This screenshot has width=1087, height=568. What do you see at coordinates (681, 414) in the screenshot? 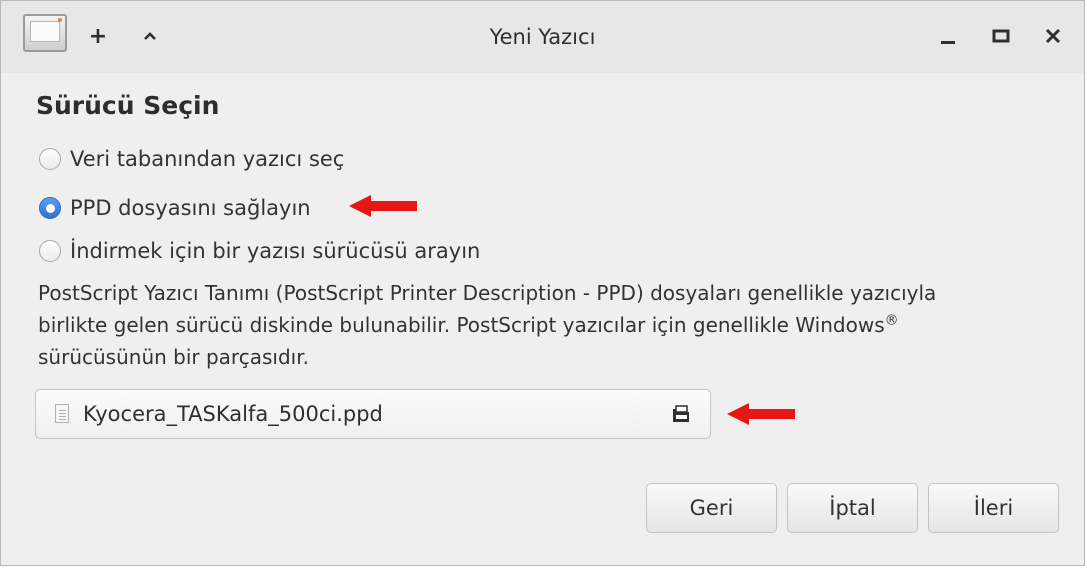
I see `open-folder-icon` at bounding box center [681, 414].